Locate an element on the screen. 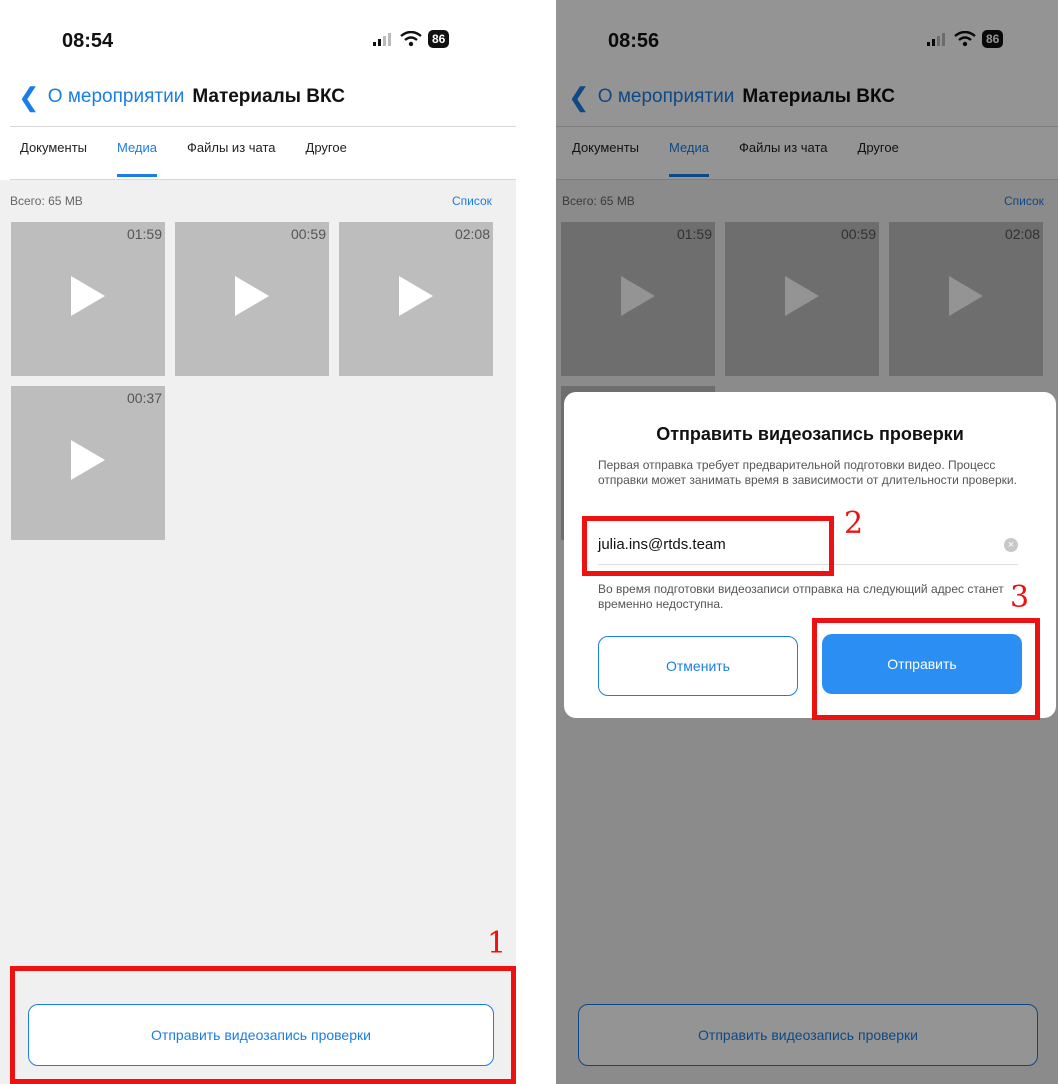 The width and height of the screenshot is (1058, 1084). video-duration: 00:37 is located at coordinates (144, 398).